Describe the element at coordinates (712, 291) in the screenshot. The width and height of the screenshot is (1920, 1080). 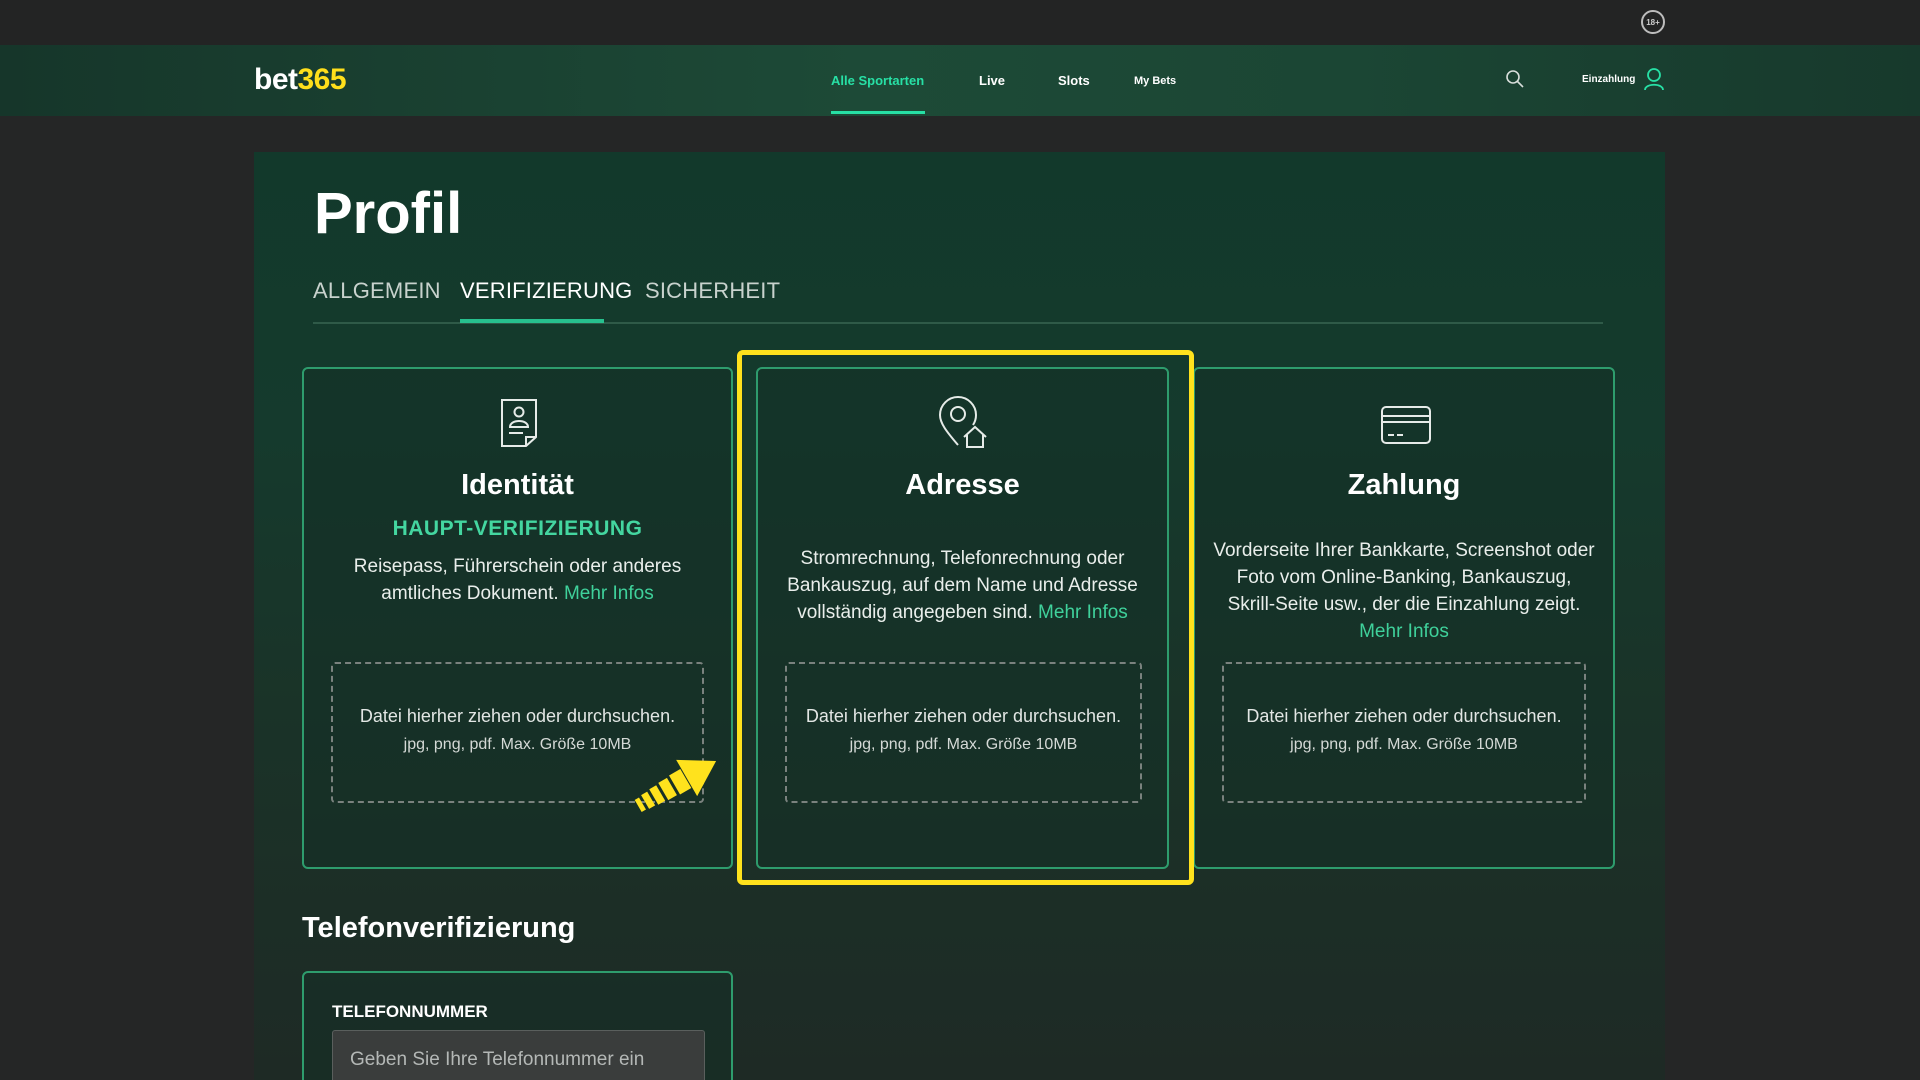
I see `tab-sicherheit: SICHERHEIT` at that location.